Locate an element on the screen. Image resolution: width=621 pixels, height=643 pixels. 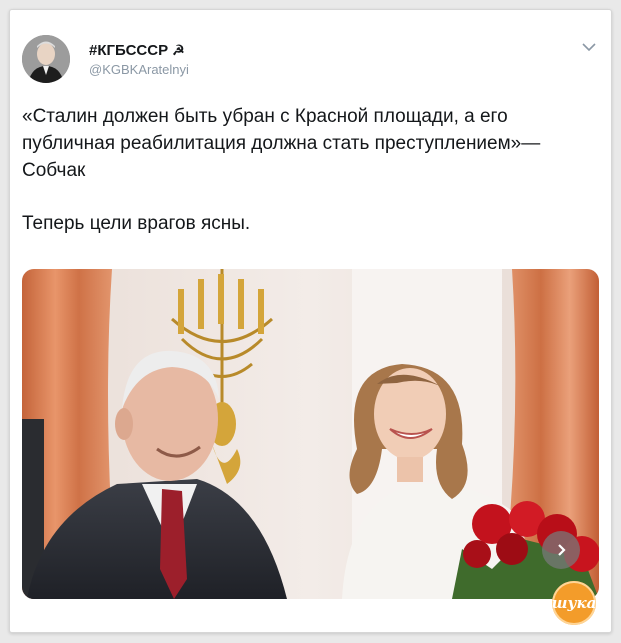
chevron-right-icon is located at coordinates (562, 550).